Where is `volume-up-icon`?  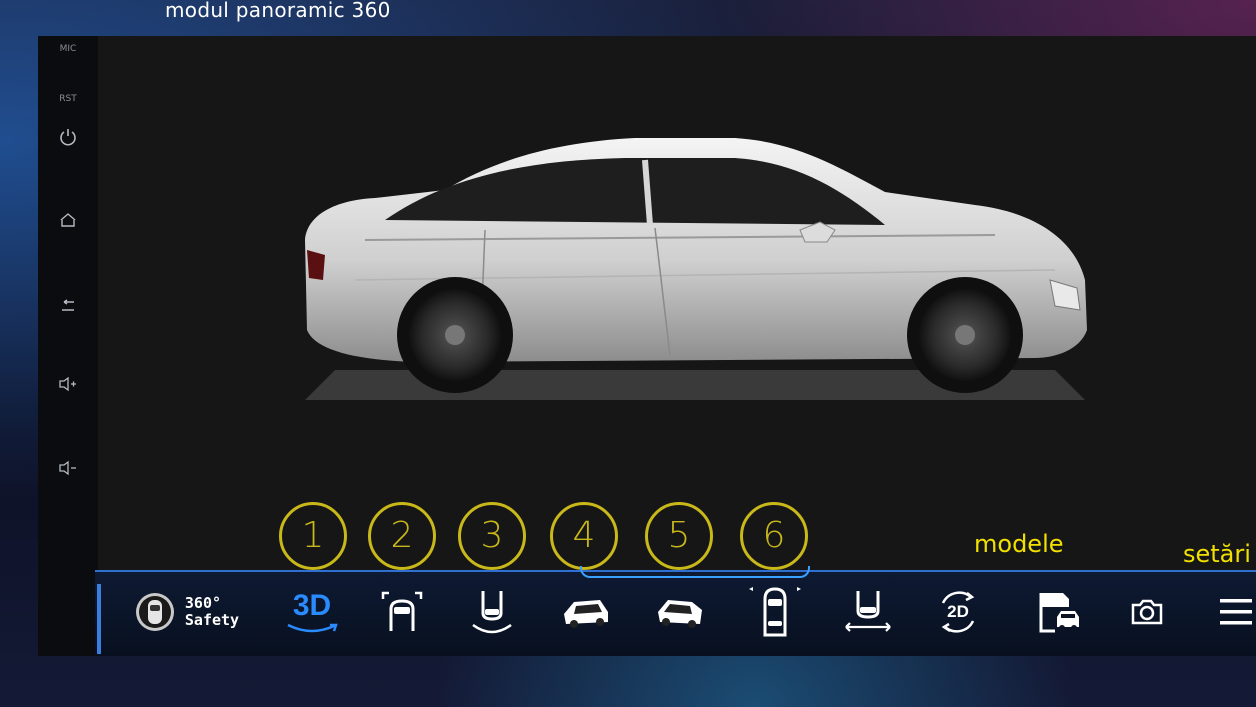
volume-up-icon is located at coordinates (68, 386).